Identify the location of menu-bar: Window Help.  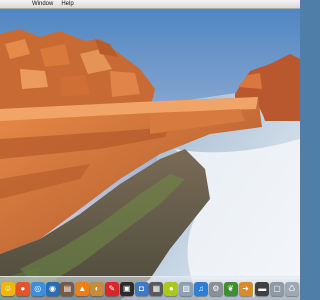
(150, 4).